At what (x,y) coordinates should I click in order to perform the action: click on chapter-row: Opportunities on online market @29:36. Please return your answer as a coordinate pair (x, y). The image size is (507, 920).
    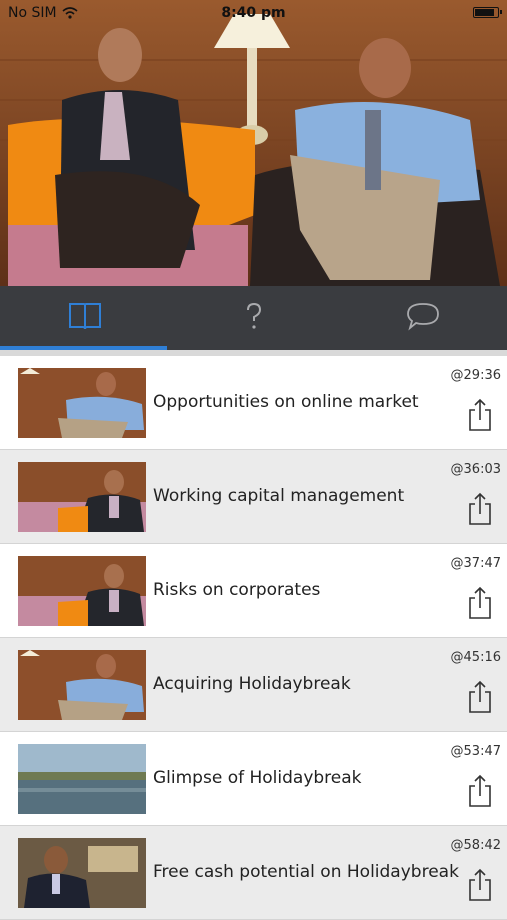
    Looking at the image, I should click on (253, 403).